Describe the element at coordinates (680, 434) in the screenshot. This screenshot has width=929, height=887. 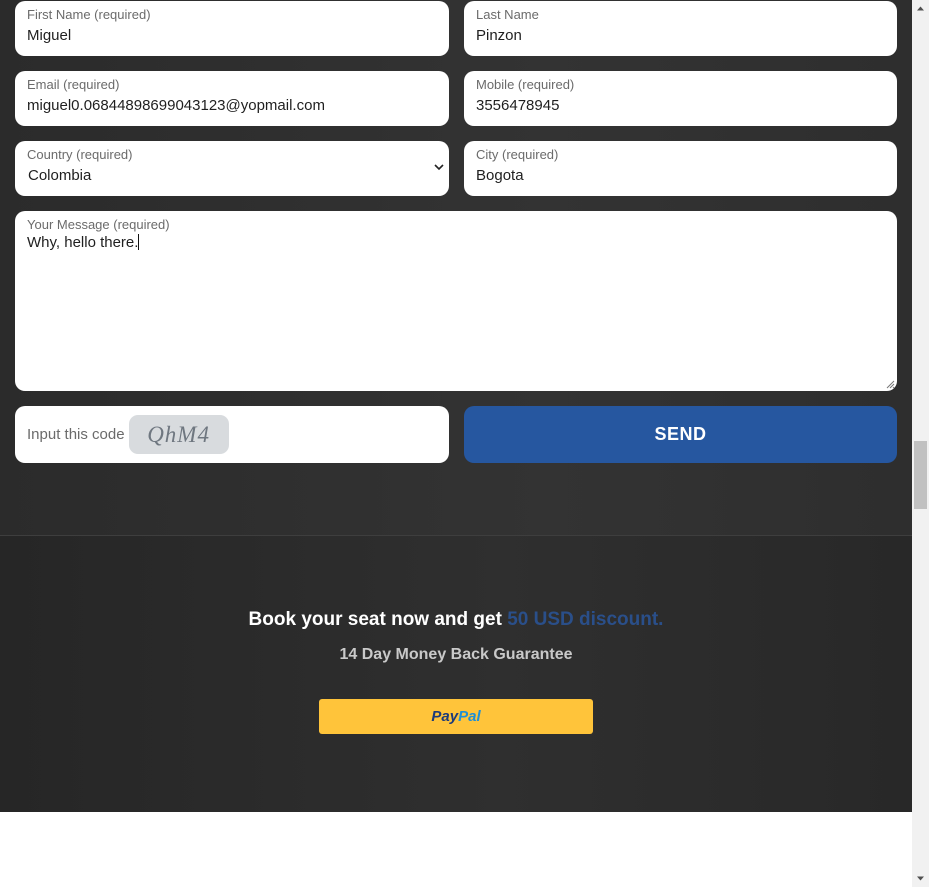
I see `send-button: SEND` at that location.